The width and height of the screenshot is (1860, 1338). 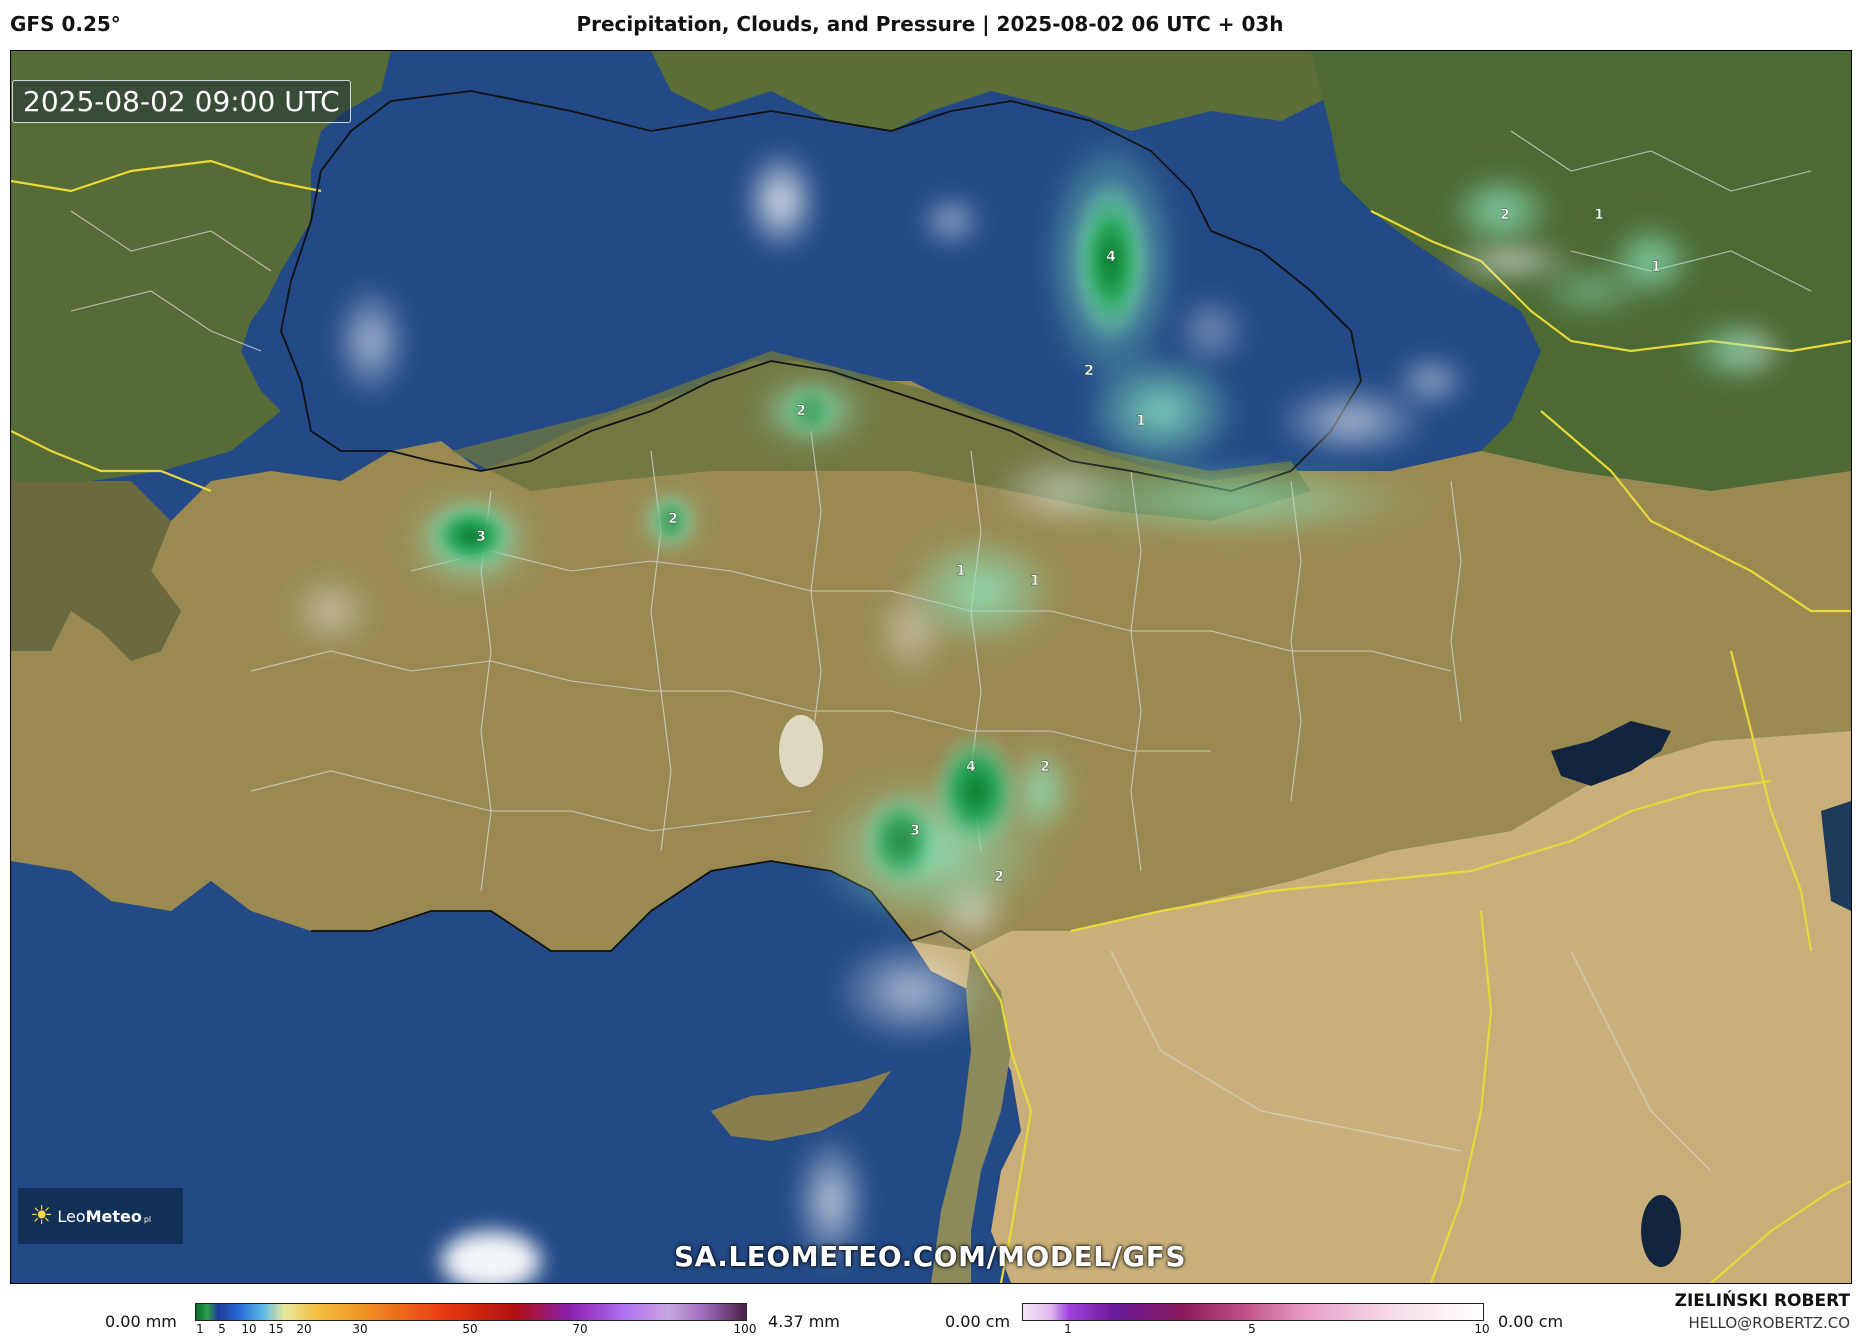 I want to click on snow-tick: 1, so click(x=1068, y=1329).